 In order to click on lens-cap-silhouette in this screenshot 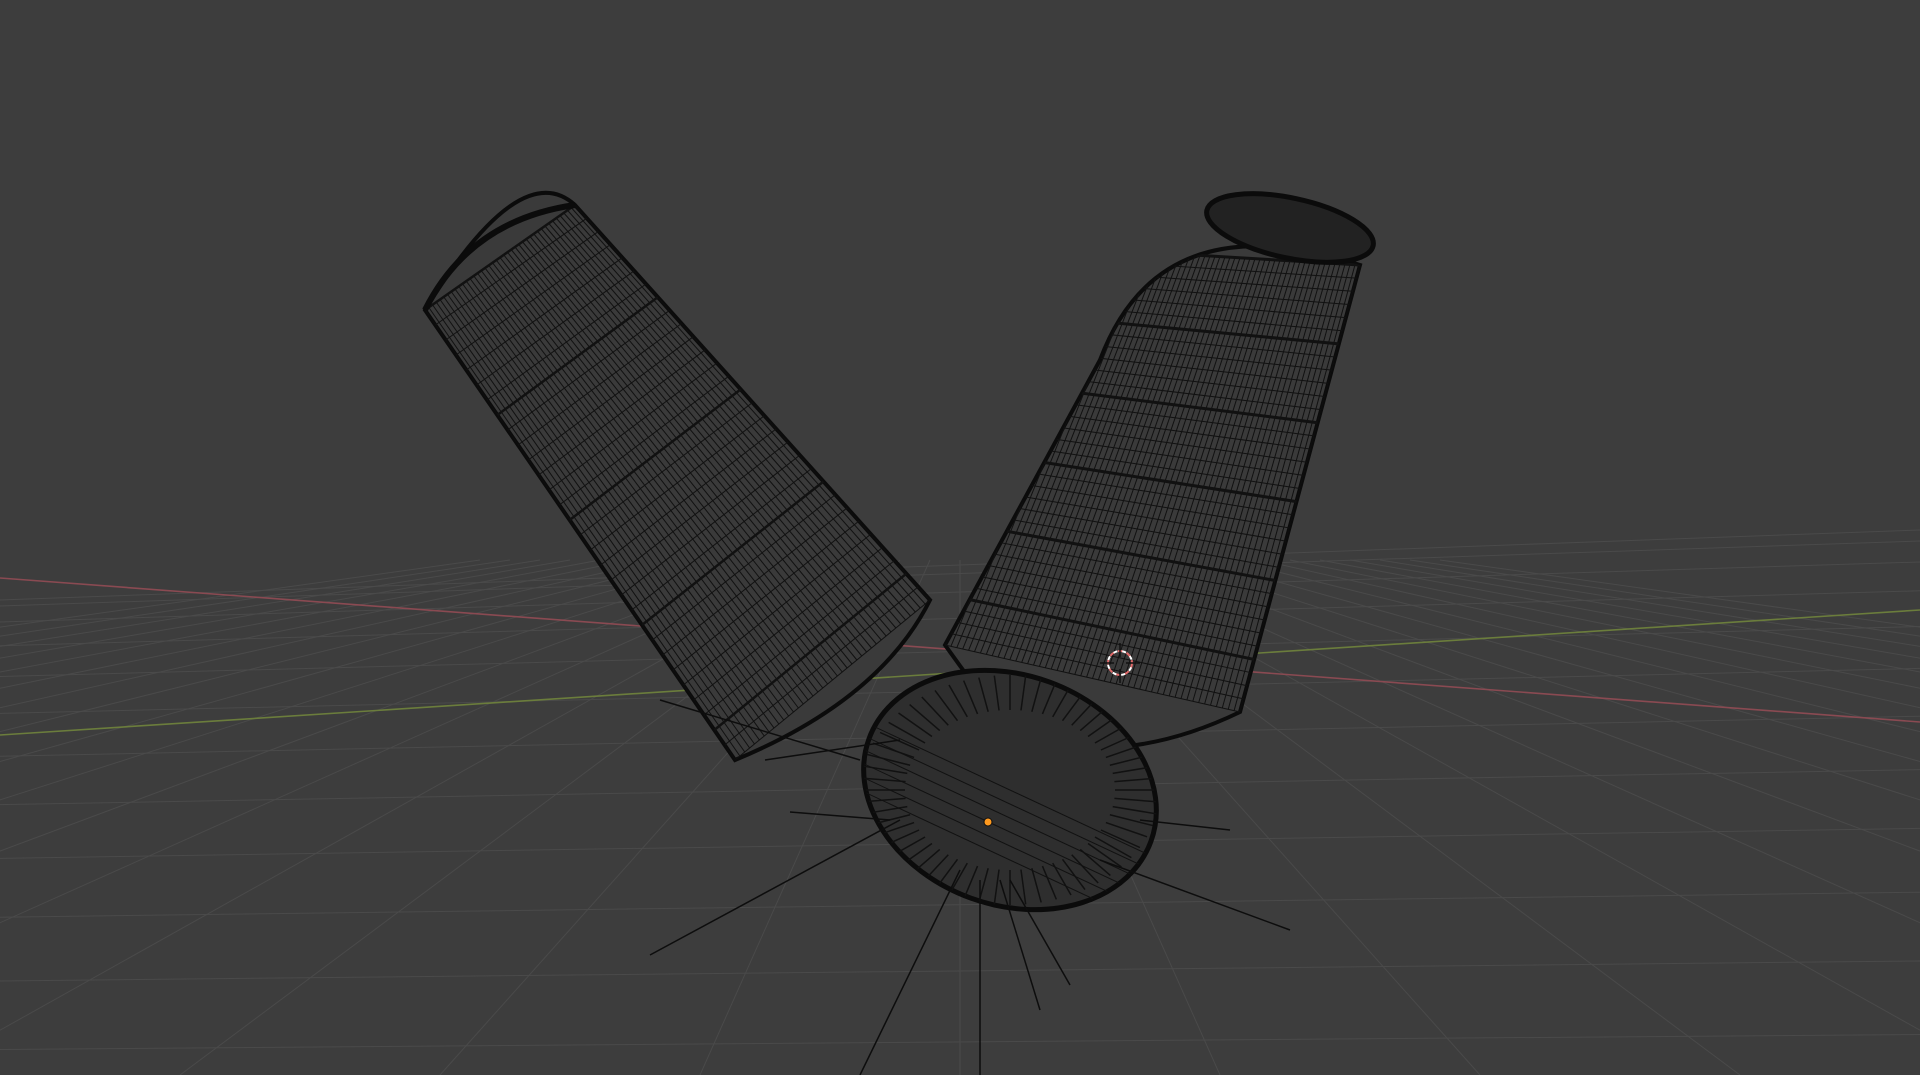, I will do `click(677, 476)`.